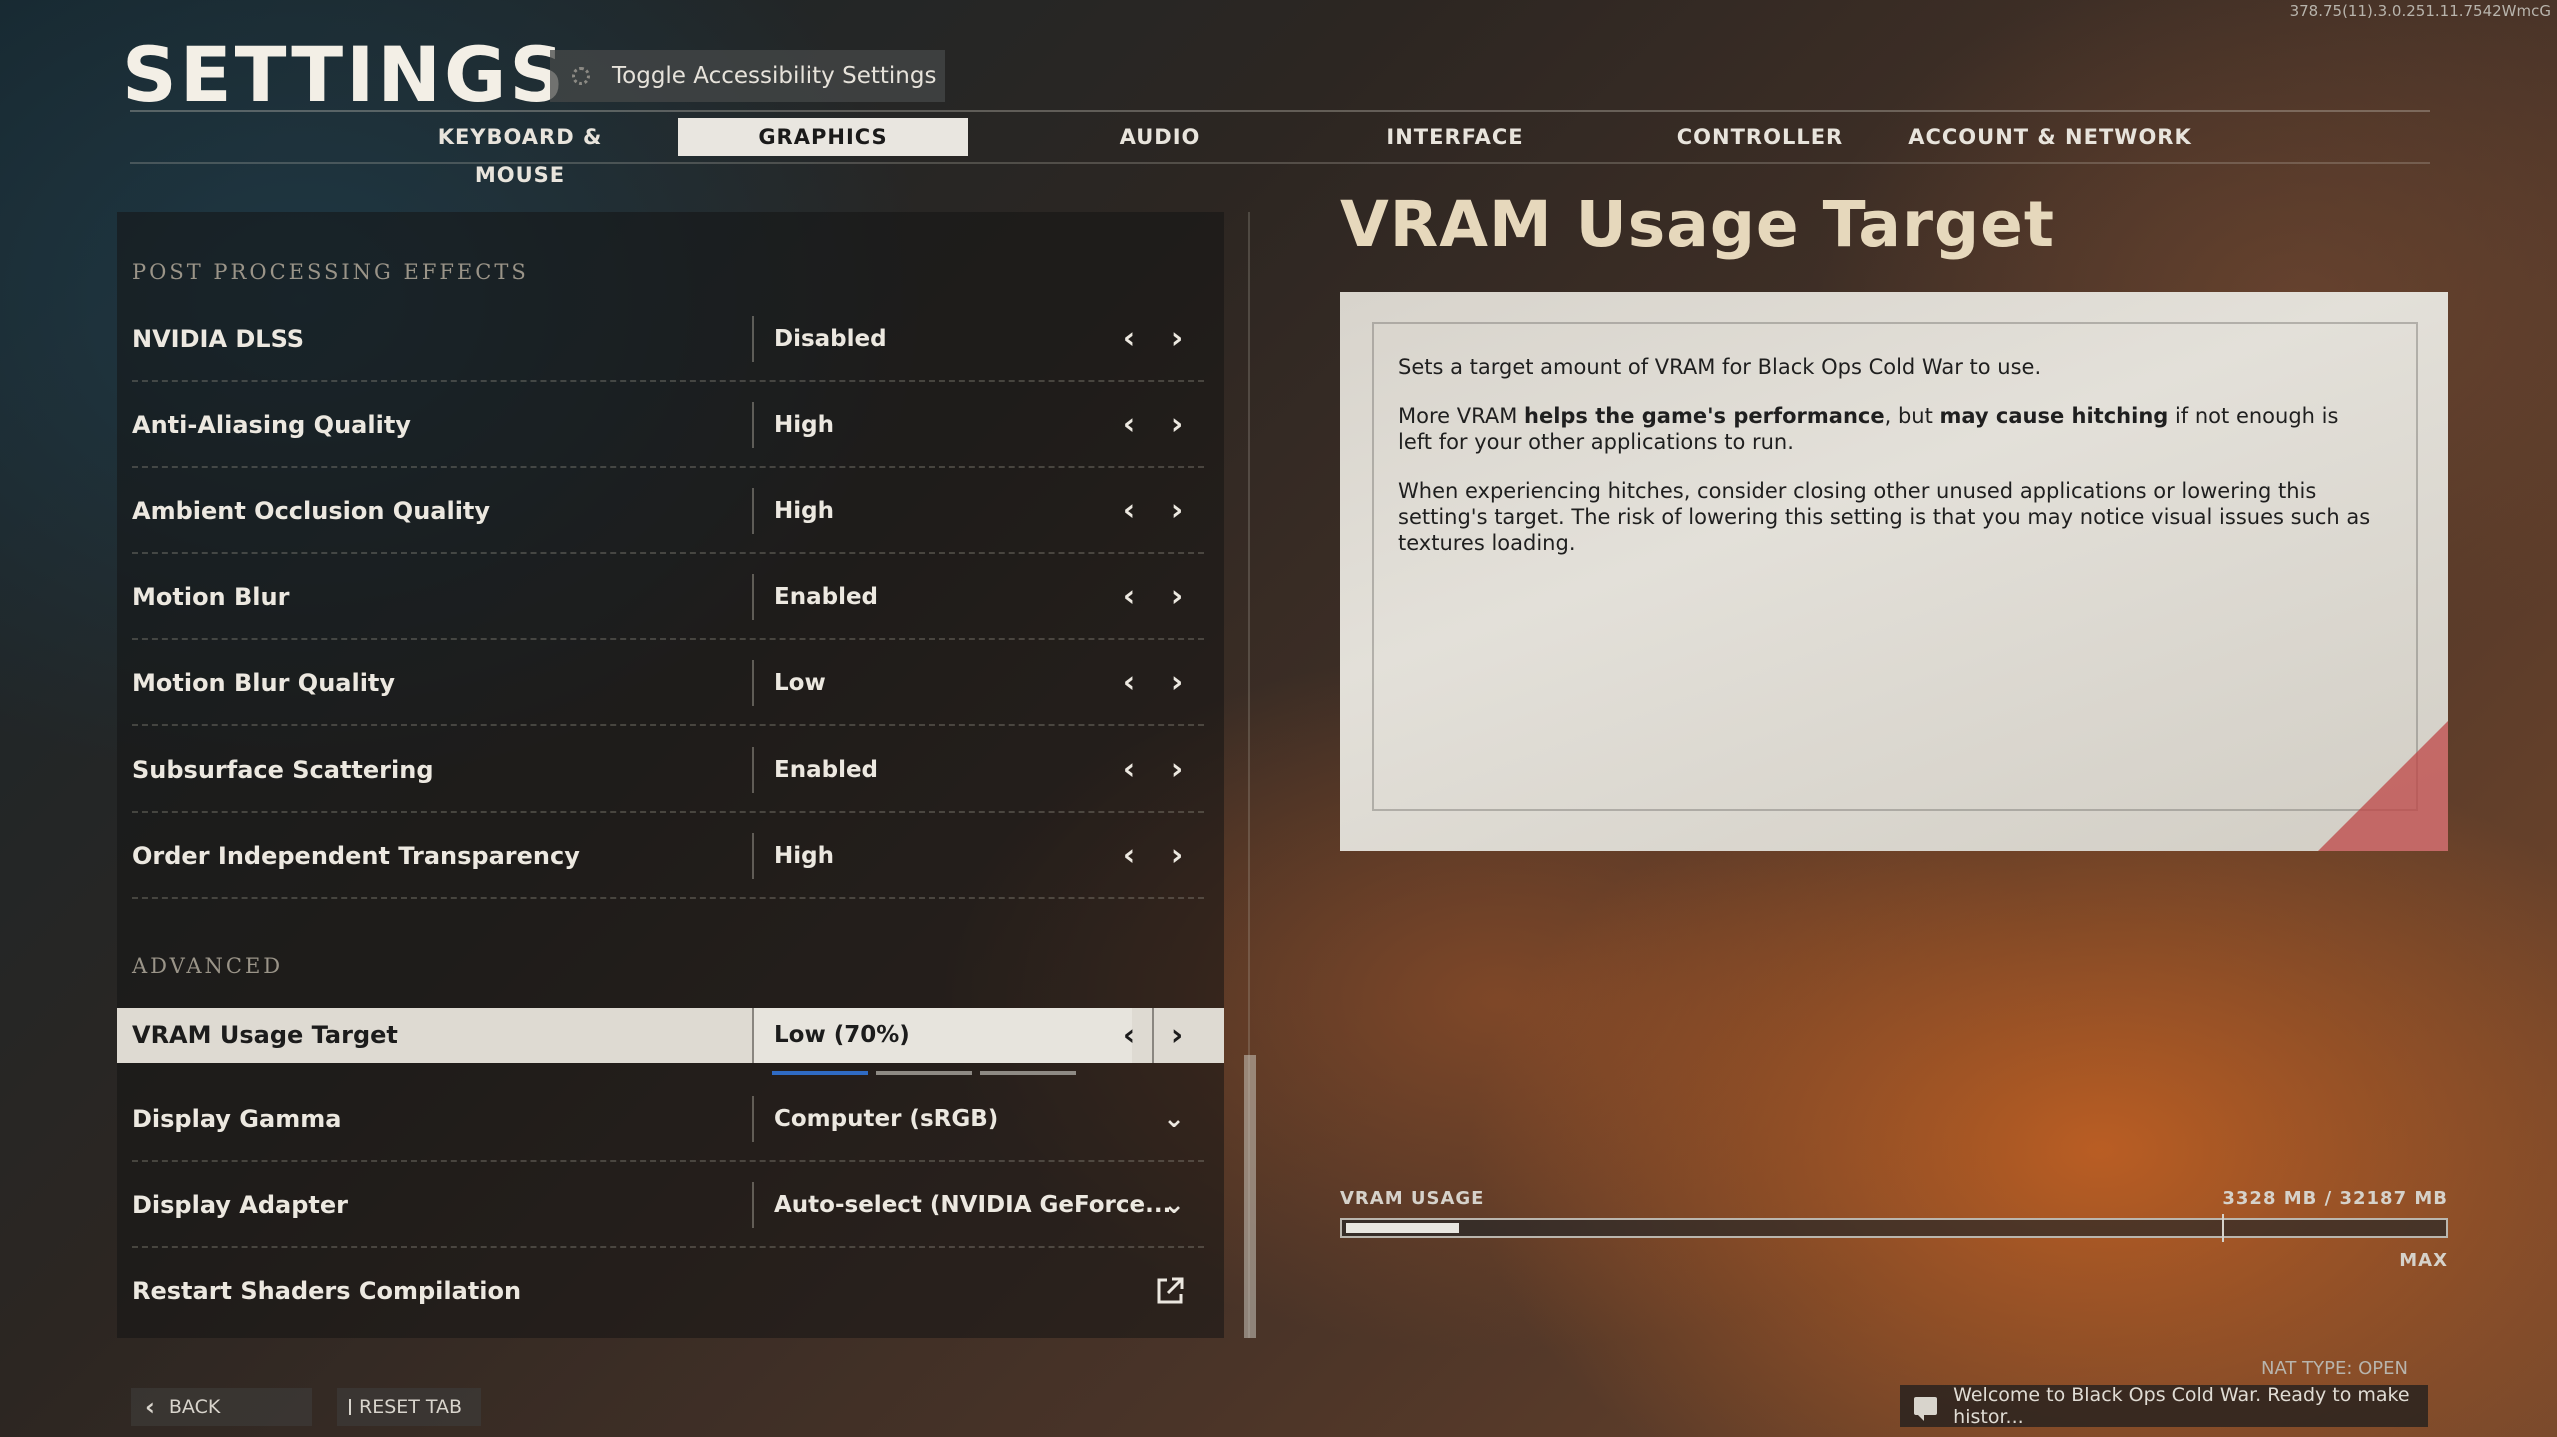 Image resolution: width=2557 pixels, height=1437 pixels. Describe the element at coordinates (2423, 1260) in the screenshot. I see `vram-max-label: MAX` at that location.